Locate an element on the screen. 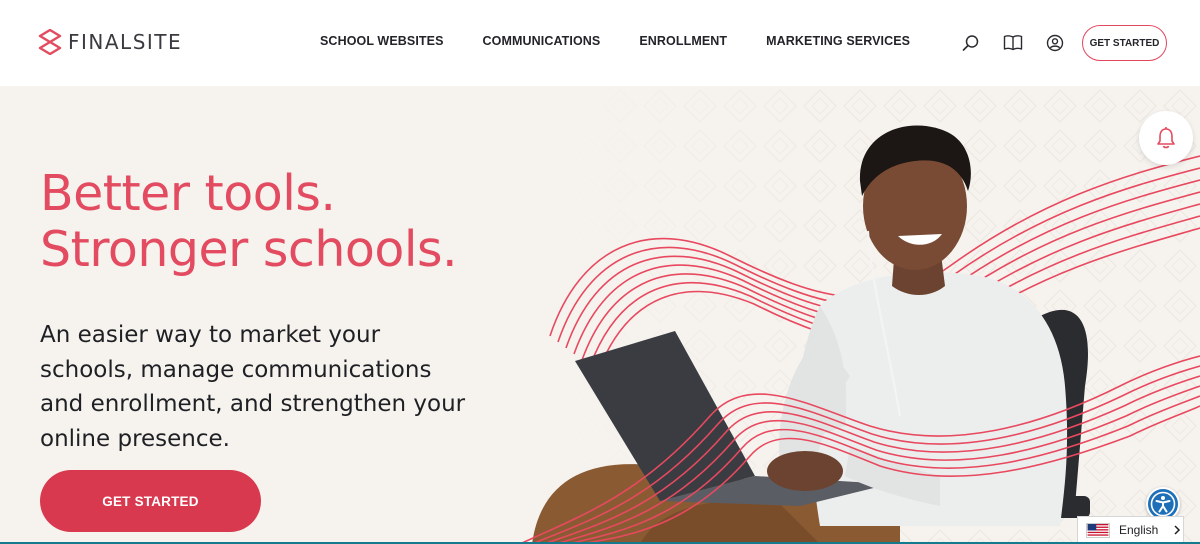 This screenshot has width=1200, height=544. bell-icon is located at coordinates (1166, 138).